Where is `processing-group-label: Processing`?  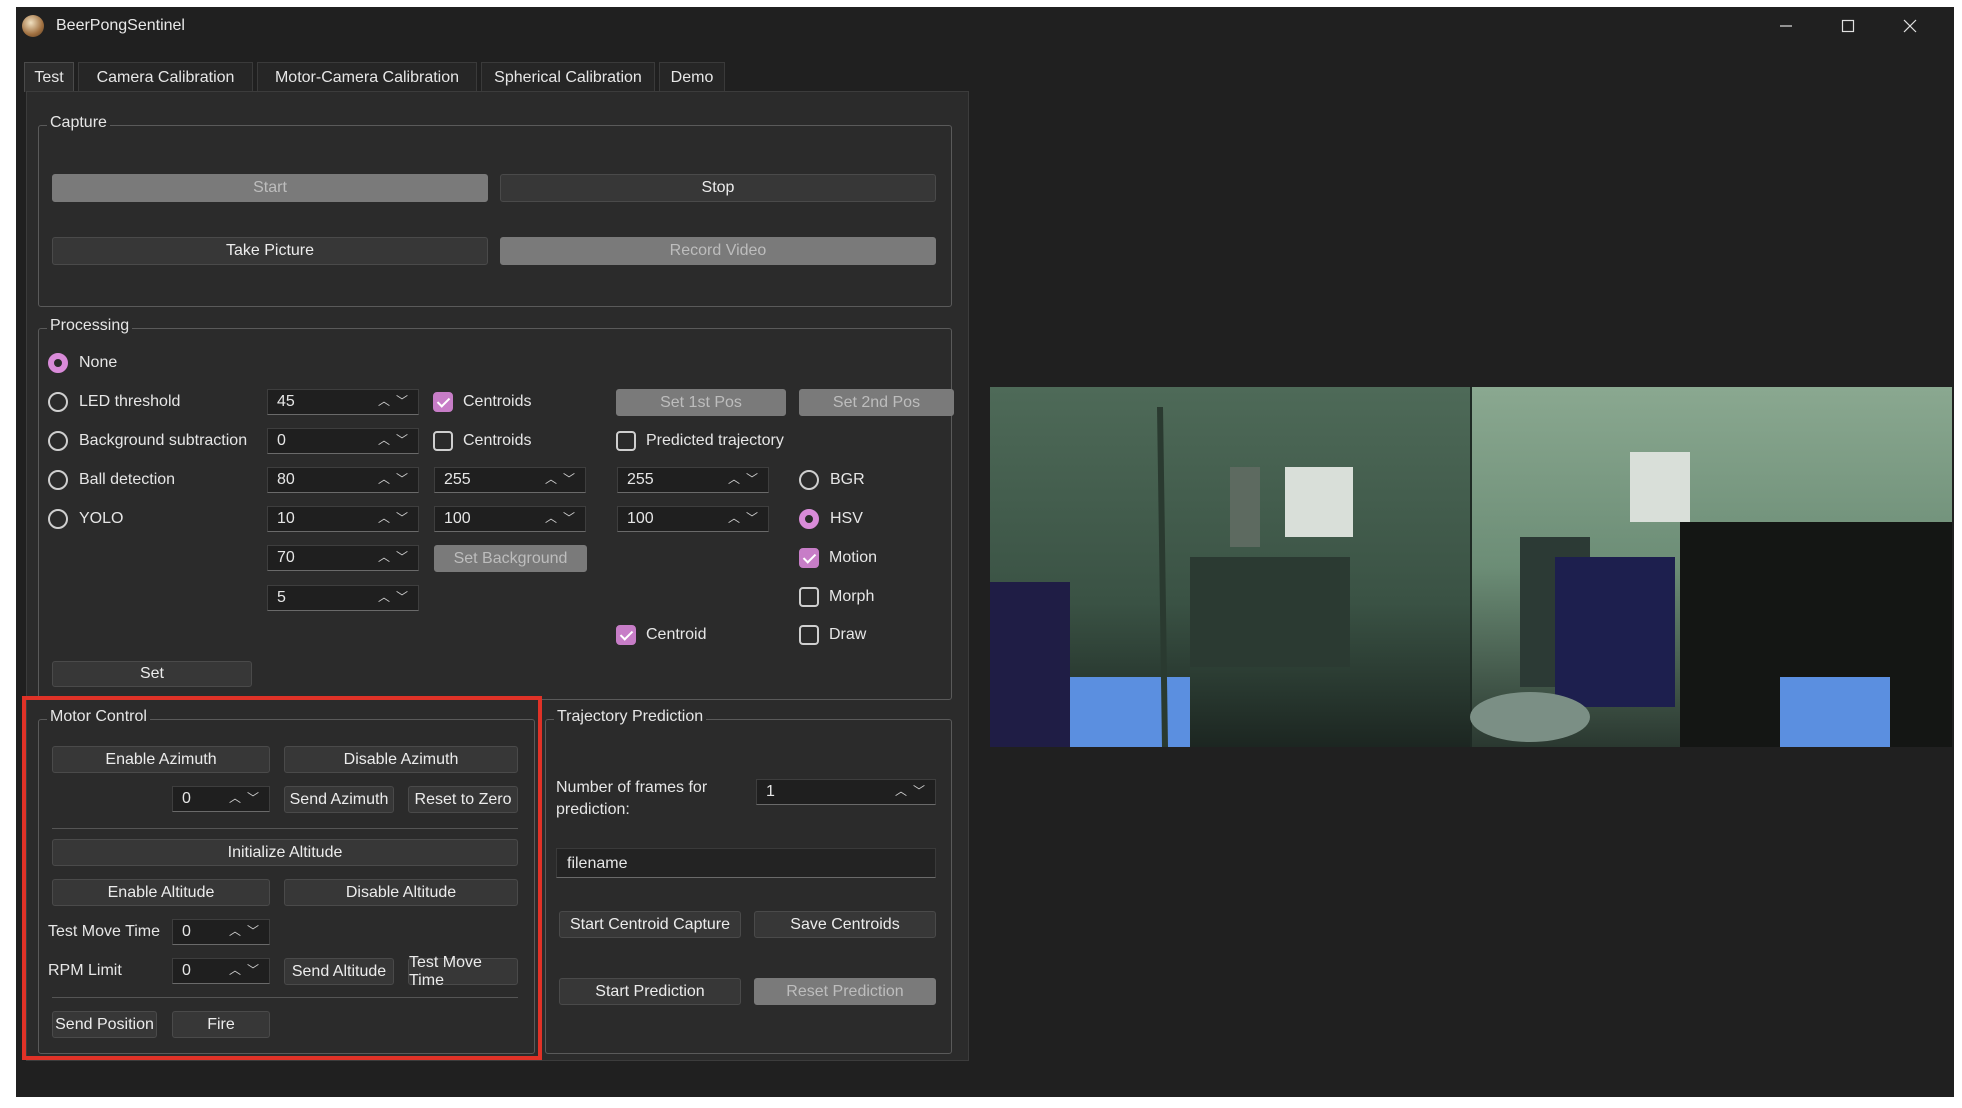 processing-group-label: Processing is located at coordinates (90, 326).